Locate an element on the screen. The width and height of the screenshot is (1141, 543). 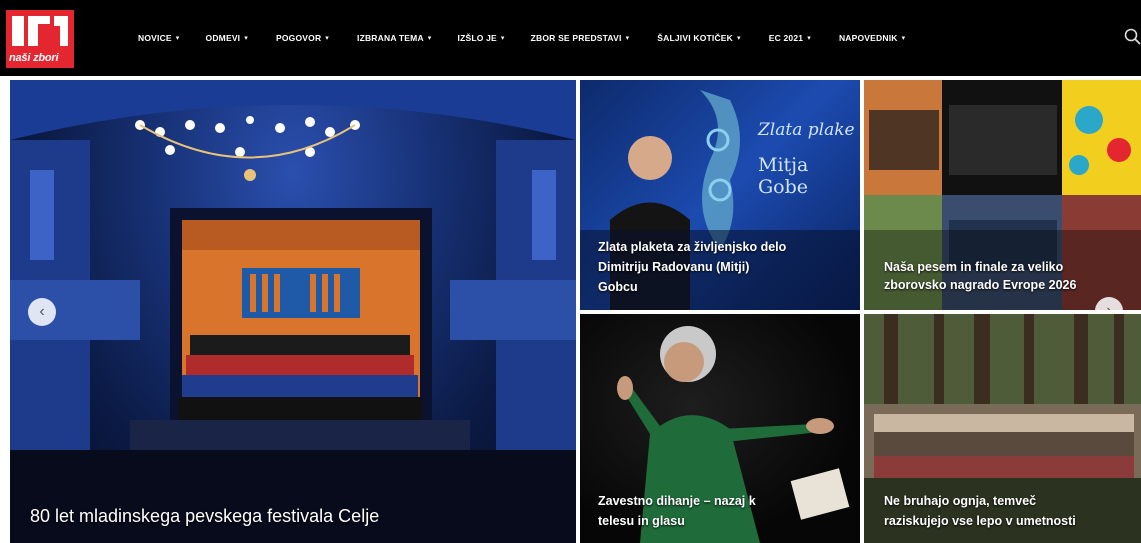
award-banner-text: Zlata plake Mitja Gobe is located at coordinates (809, 159).